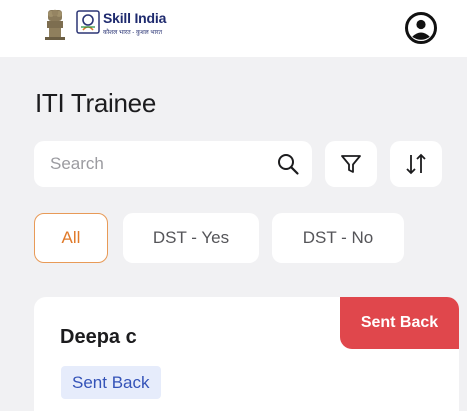 This screenshot has height=411, width=467. I want to click on sort-icon, so click(416, 164).